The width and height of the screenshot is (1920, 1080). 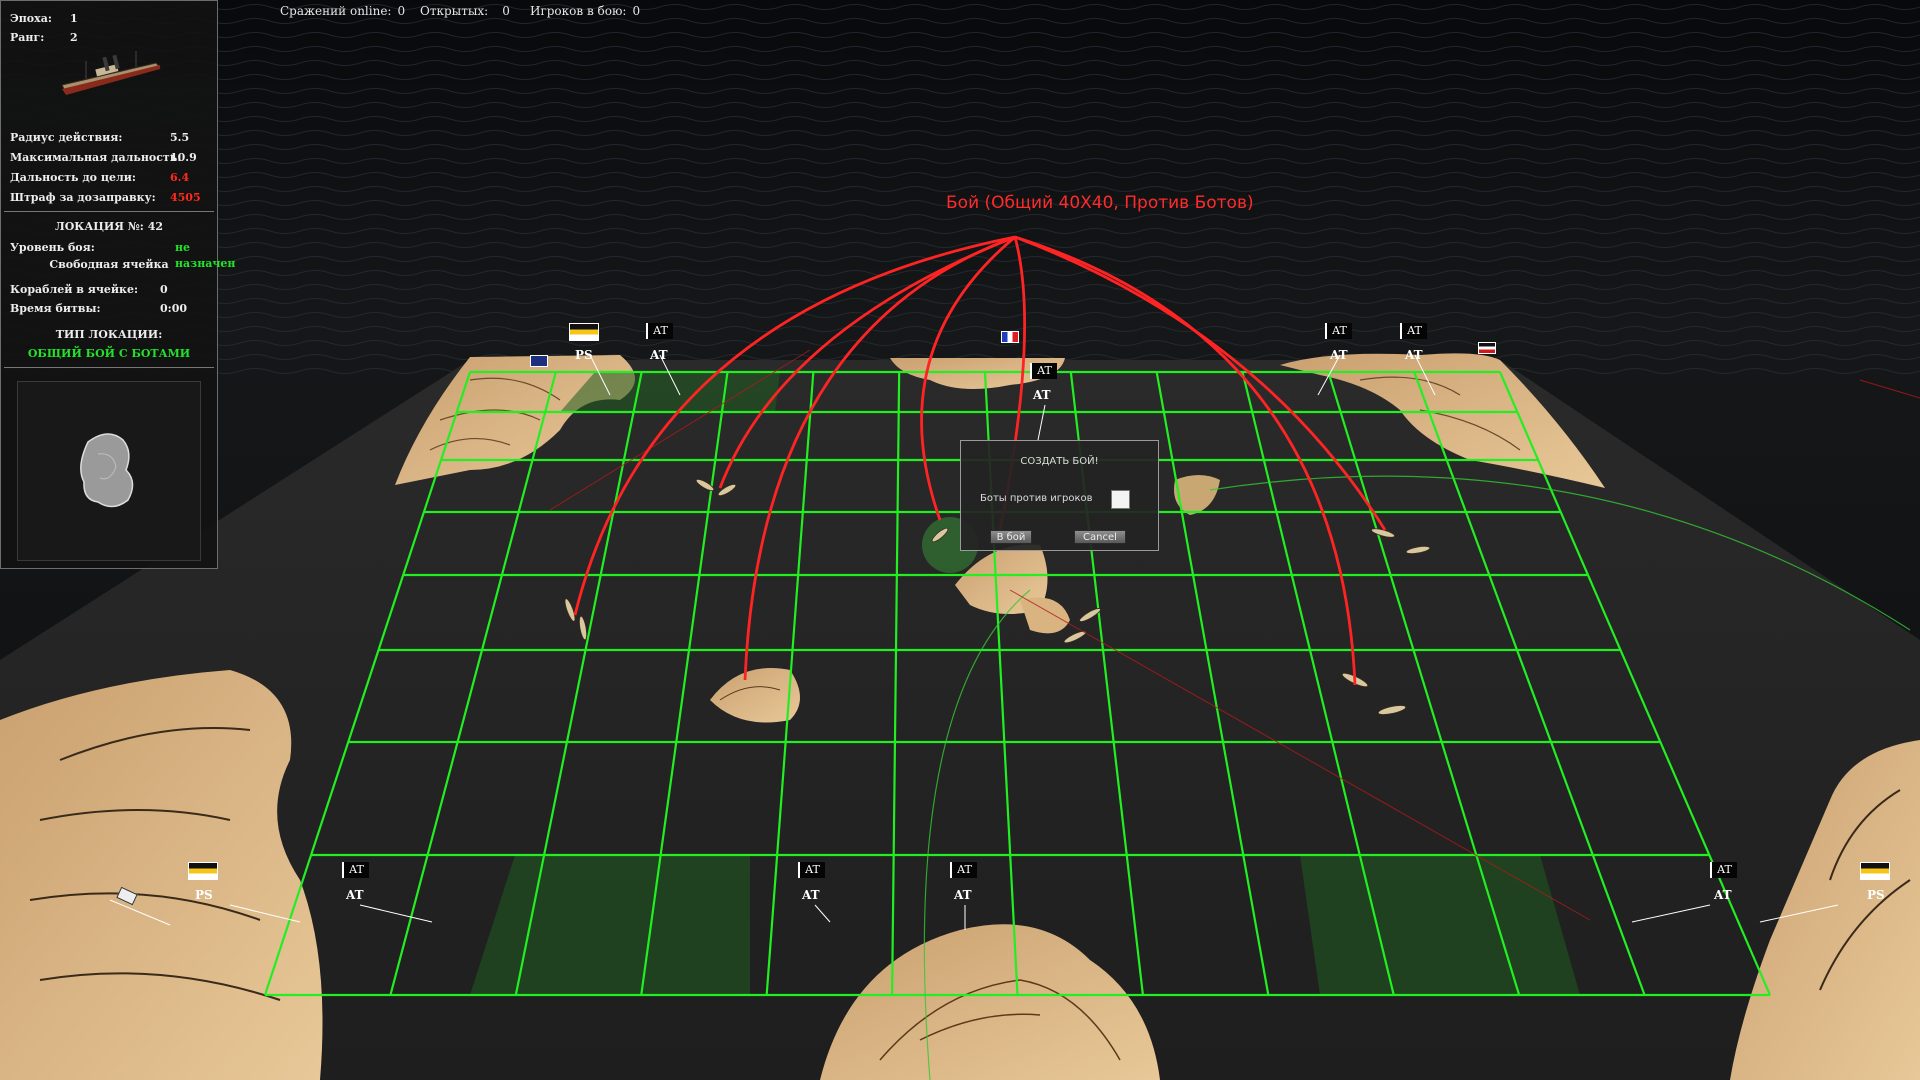 What do you see at coordinates (1059, 461) in the screenshot?
I see `dialog-title: СОЗДАТЬ БОЙ!` at bounding box center [1059, 461].